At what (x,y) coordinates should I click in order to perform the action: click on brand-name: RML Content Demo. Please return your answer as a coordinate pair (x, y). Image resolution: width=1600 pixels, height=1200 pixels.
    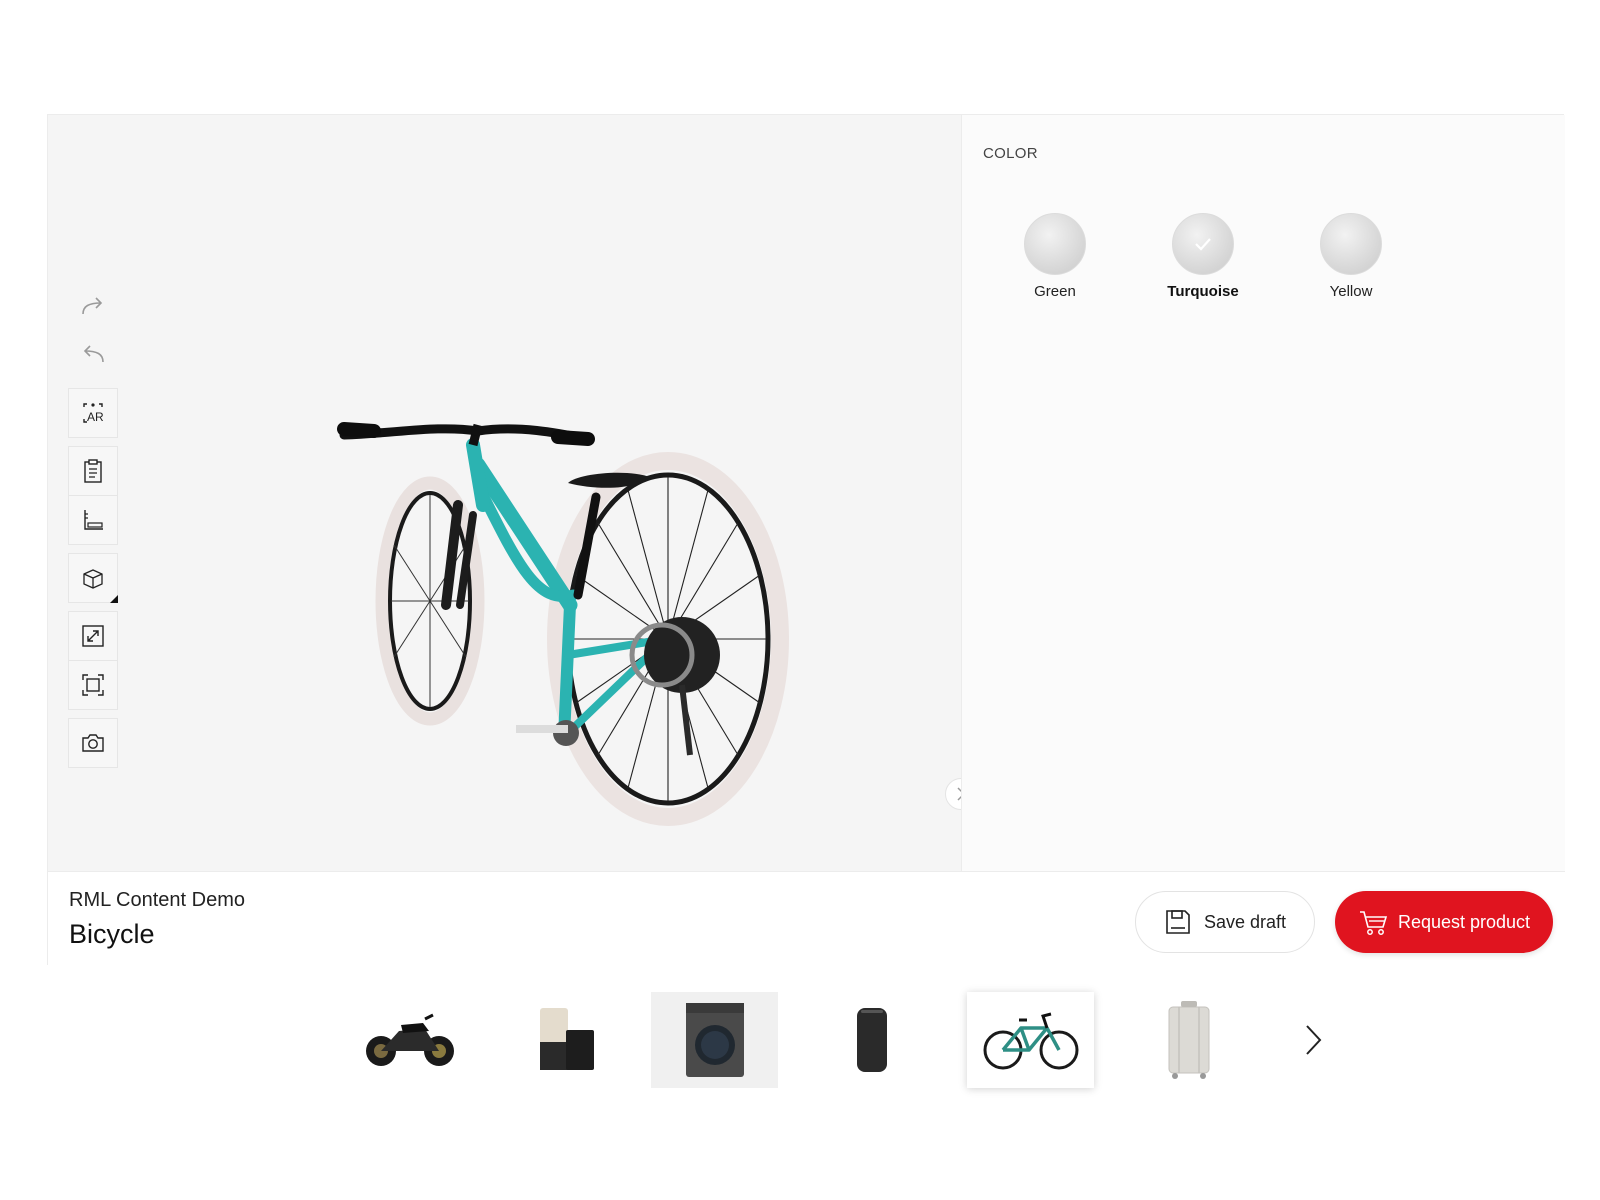
    Looking at the image, I should click on (157, 900).